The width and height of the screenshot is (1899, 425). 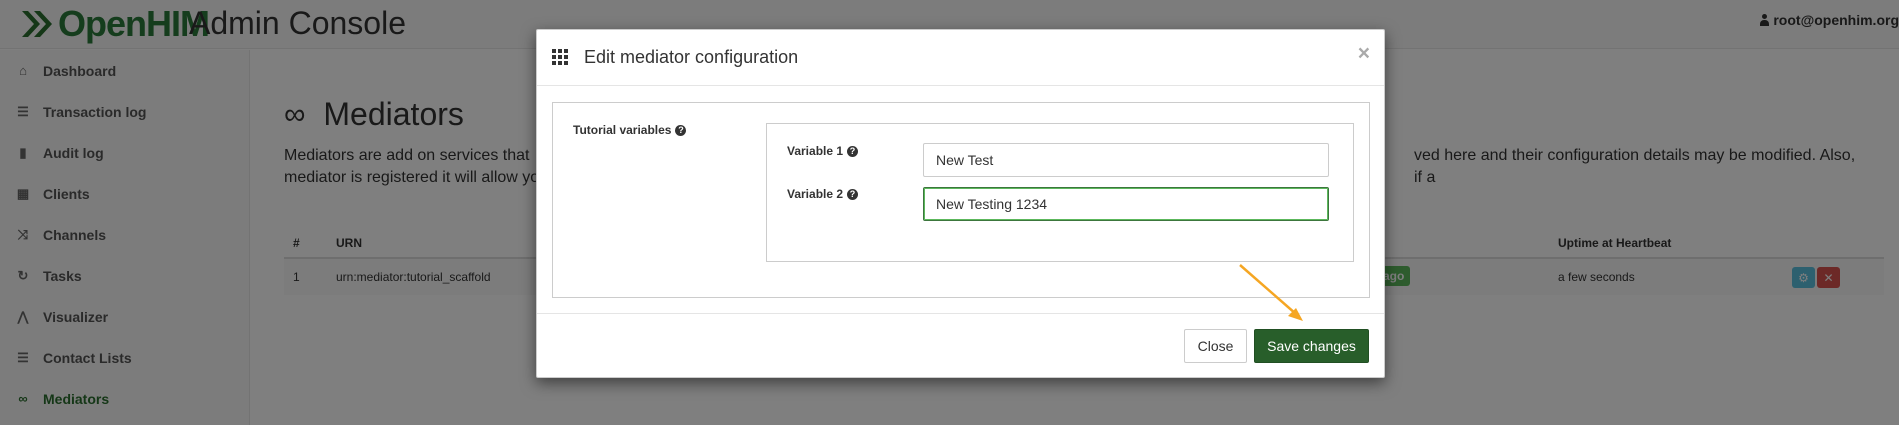 I want to click on variable-1-label: Variable 1 ?, so click(x=823, y=151).